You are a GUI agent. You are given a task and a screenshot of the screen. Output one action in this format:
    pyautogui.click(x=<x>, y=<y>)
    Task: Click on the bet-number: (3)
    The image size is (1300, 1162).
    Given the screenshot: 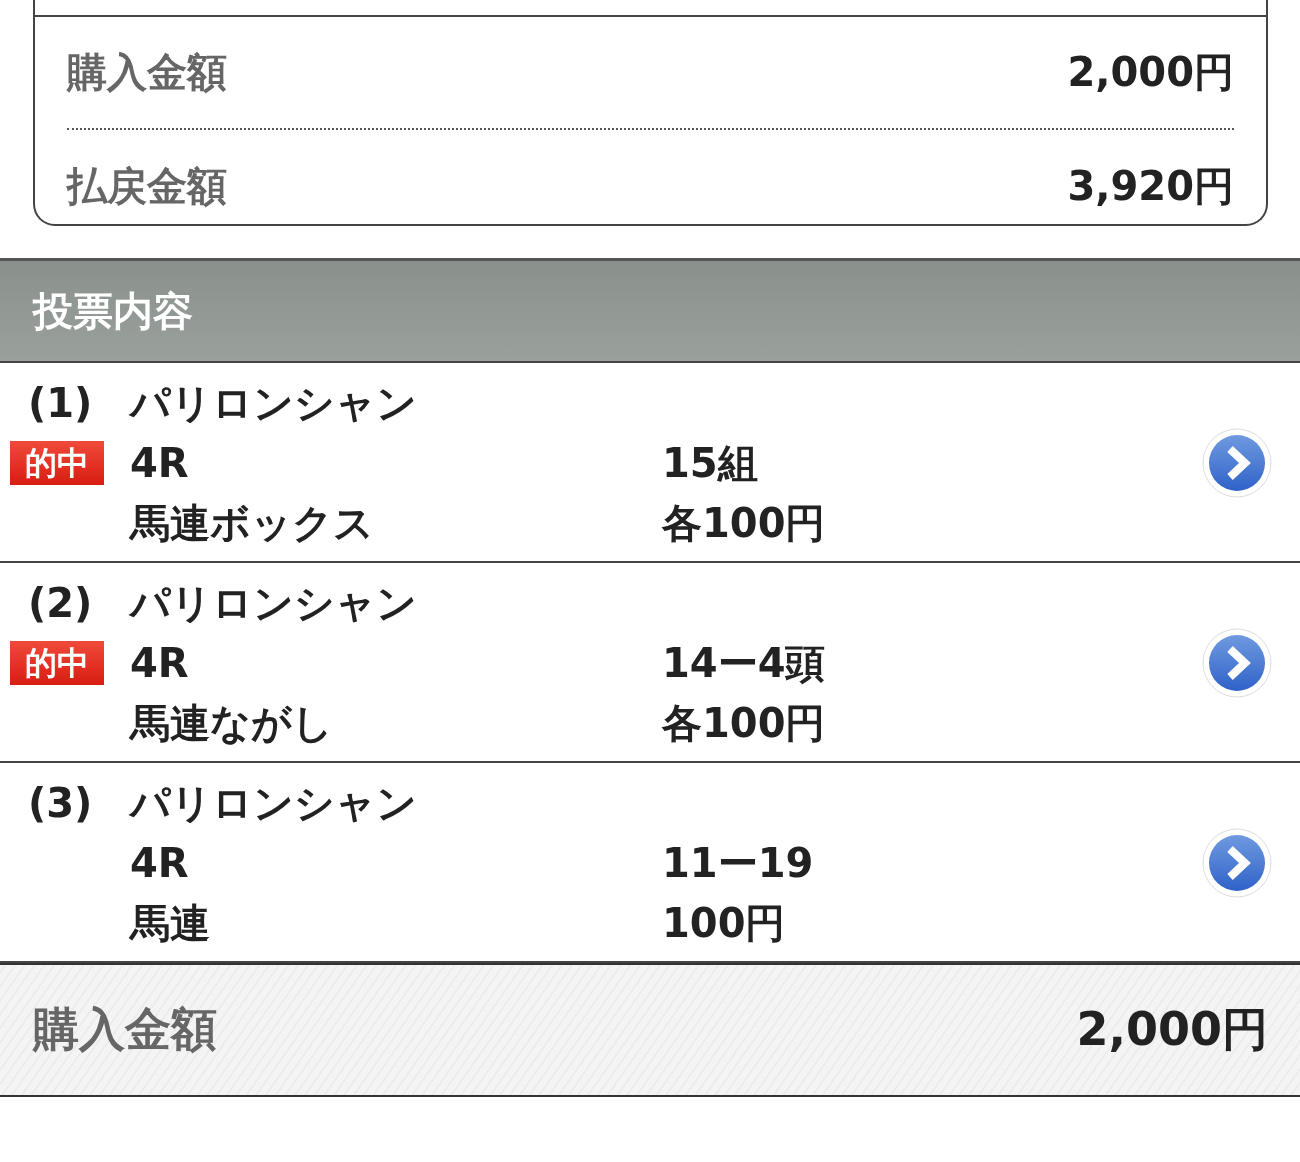 What is the action you would take?
    pyautogui.click(x=60, y=803)
    